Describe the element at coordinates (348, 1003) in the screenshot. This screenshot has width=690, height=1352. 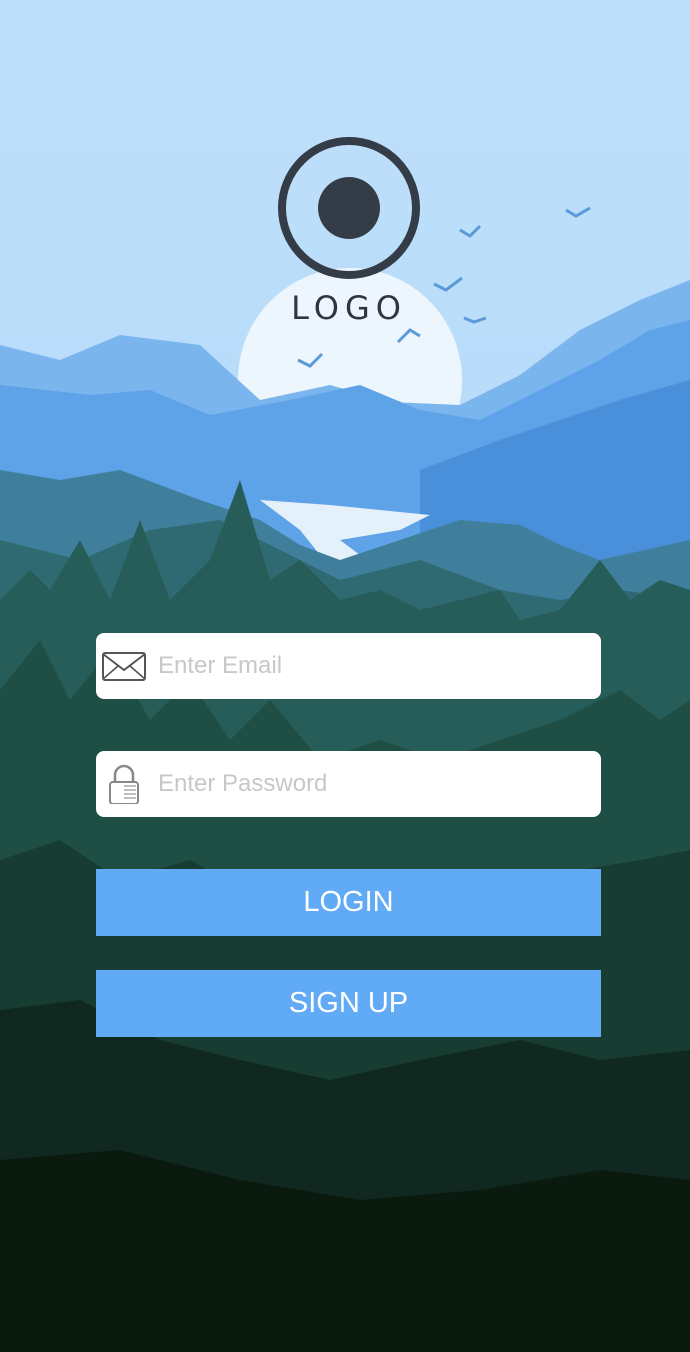
I see `signup-button: SIGN UP` at that location.